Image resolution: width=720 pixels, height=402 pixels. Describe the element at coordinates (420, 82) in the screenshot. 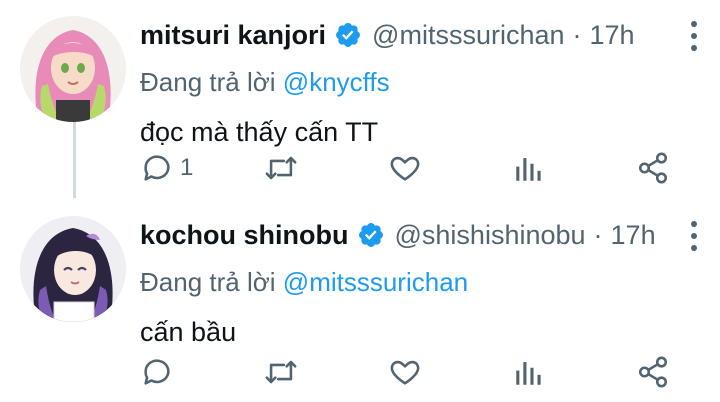

I see `replying-to: Đang trả lời @knycffs` at that location.